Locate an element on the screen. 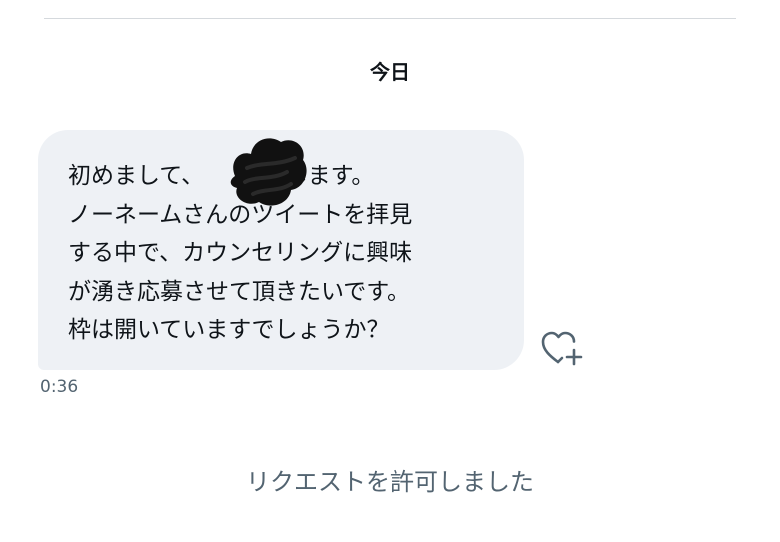 This screenshot has width=780, height=542. message-line: 初めまして、 申します。 is located at coordinates (221, 176).